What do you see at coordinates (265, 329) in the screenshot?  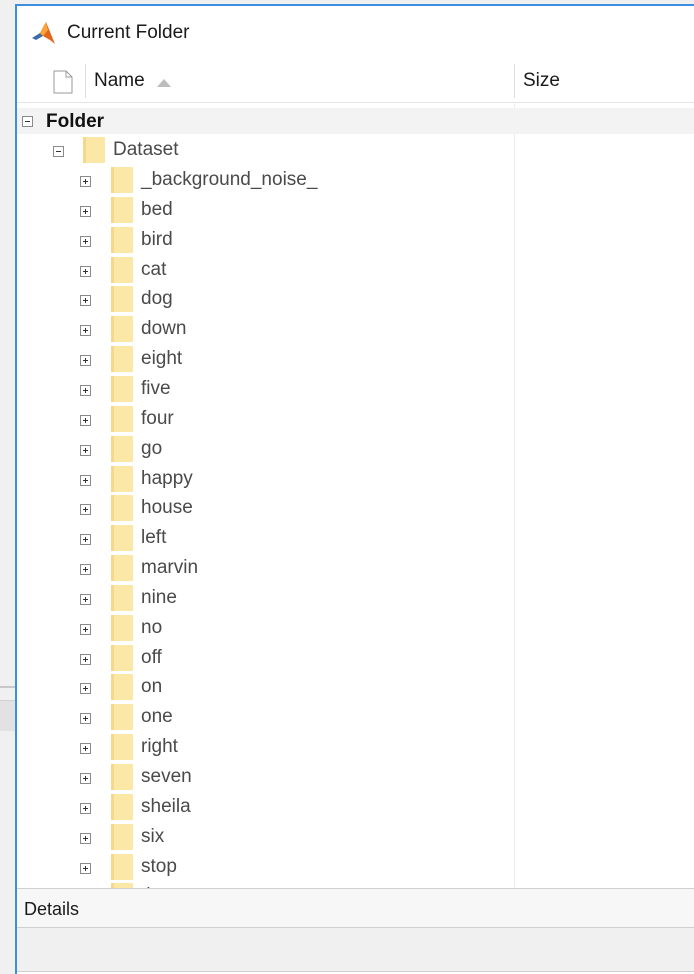 I see `tree-row-folder: down` at bounding box center [265, 329].